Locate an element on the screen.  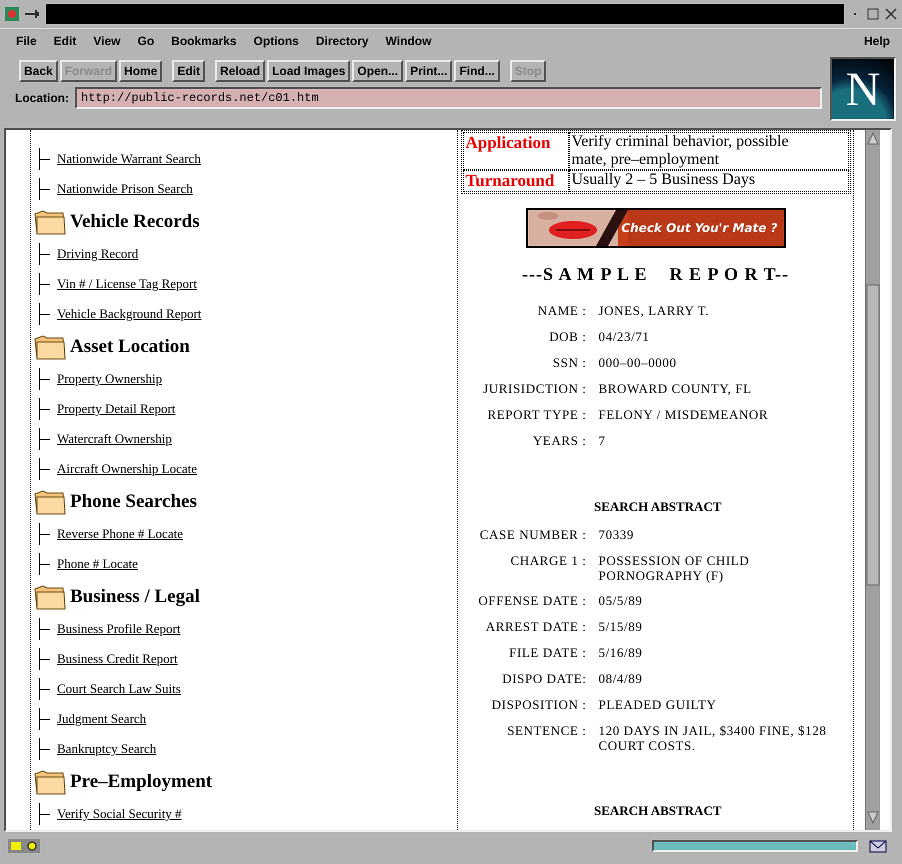
nav-link: Aircraft Ownership Locate is located at coordinates (127, 469).